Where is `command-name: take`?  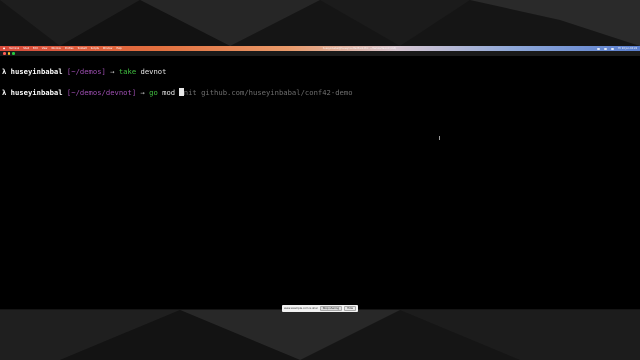
command-name: take is located at coordinates (127, 71).